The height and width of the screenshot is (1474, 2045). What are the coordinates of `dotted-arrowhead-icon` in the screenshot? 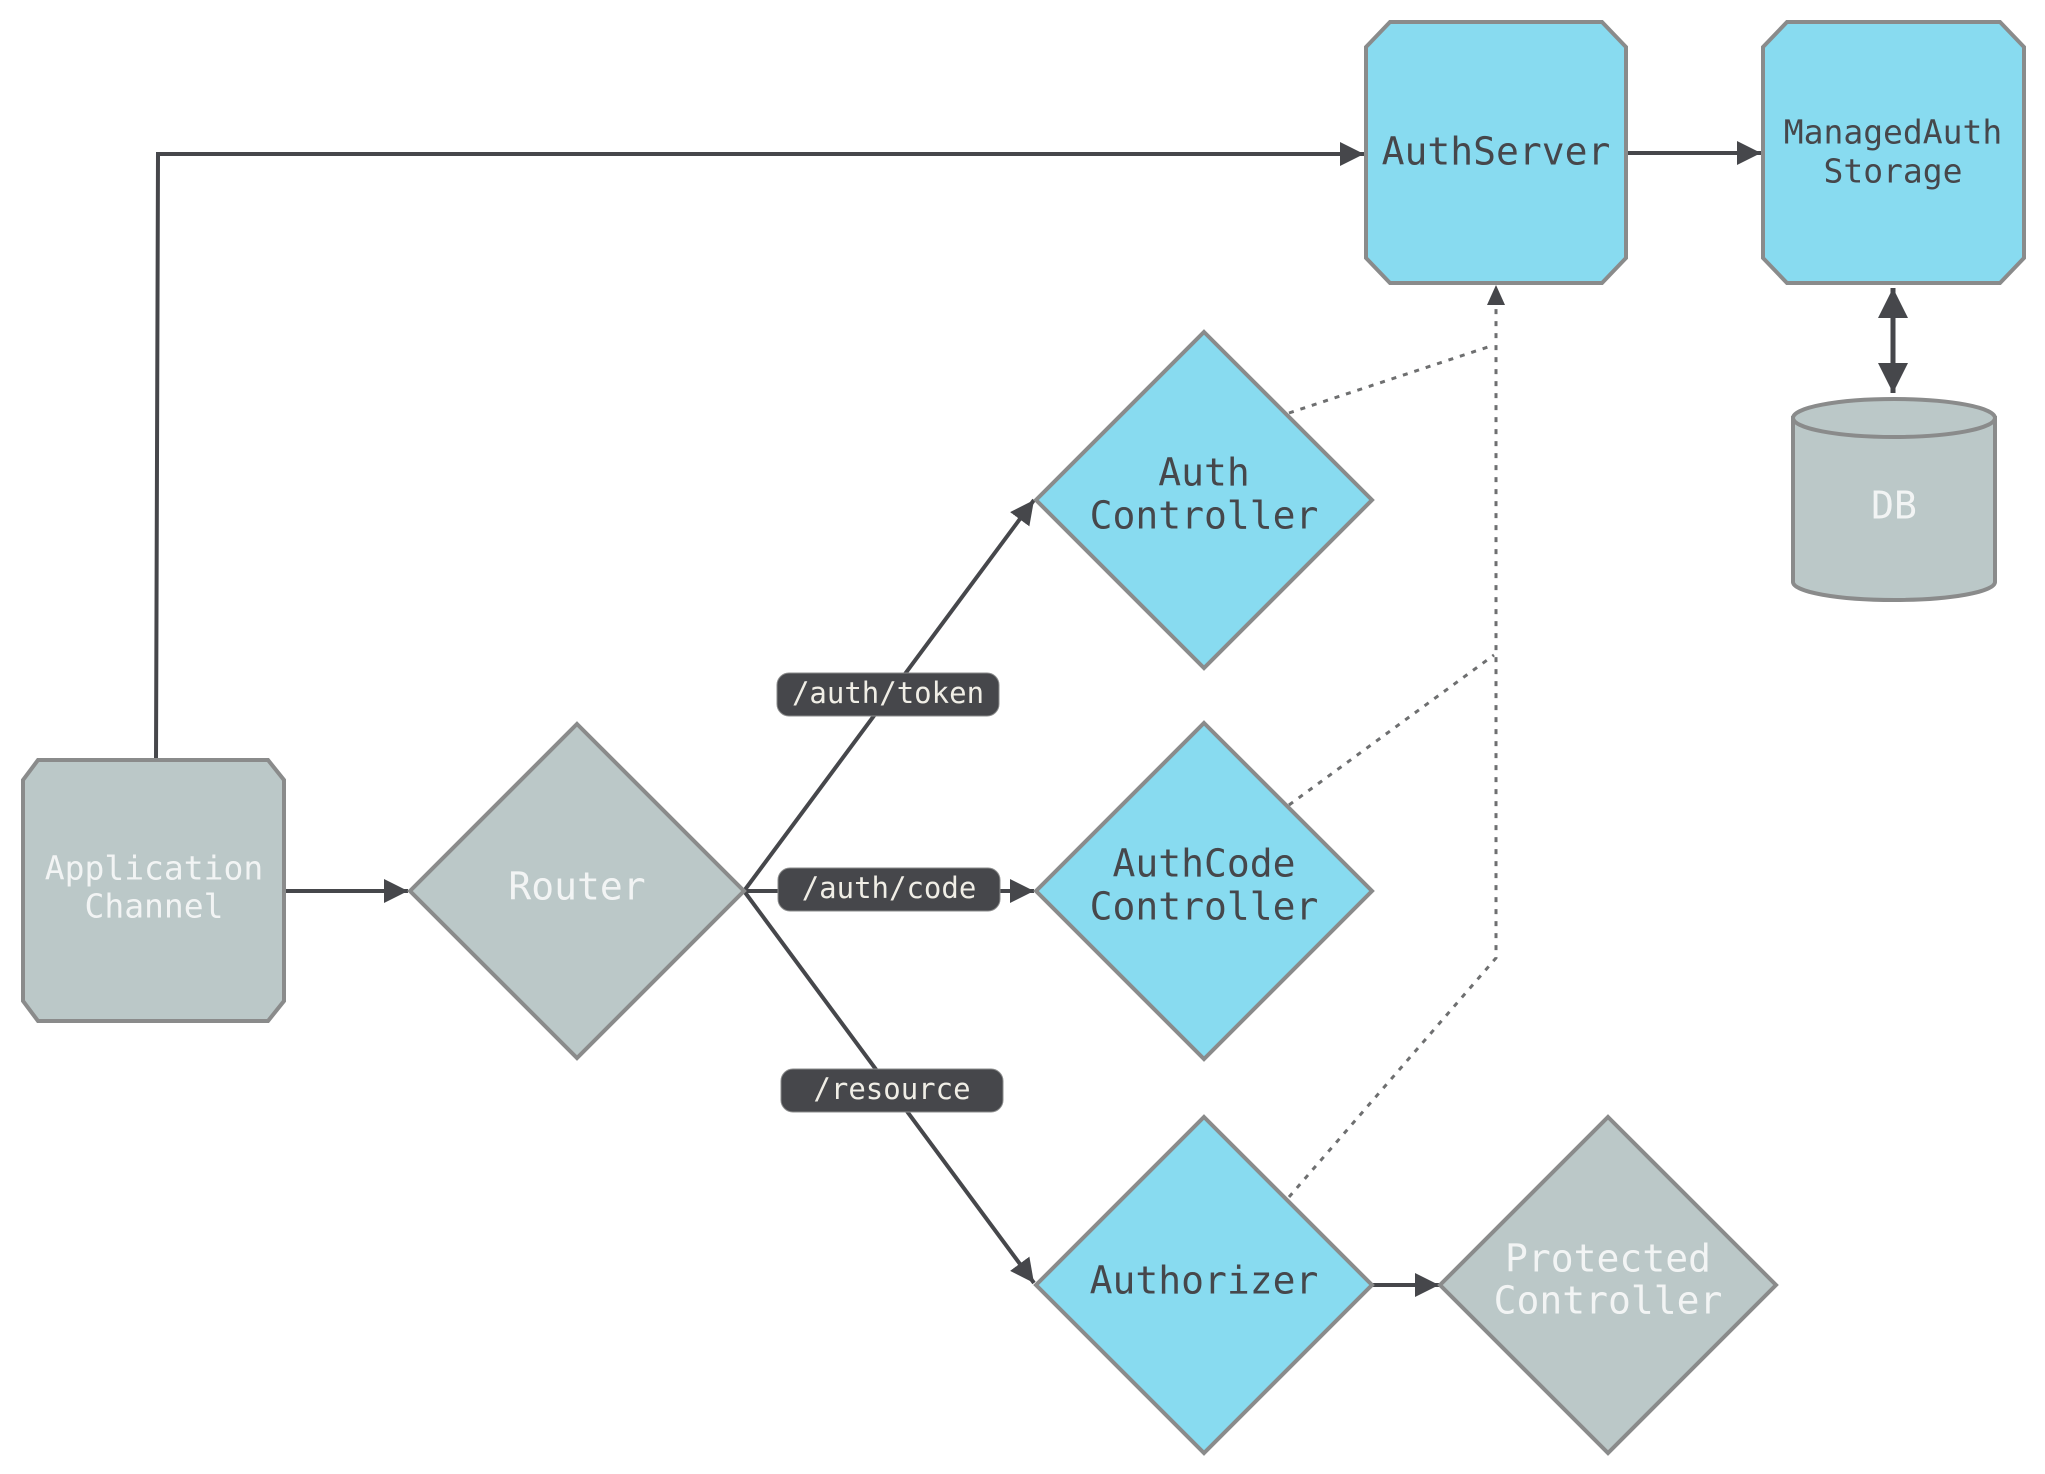 It's located at (1496, 295).